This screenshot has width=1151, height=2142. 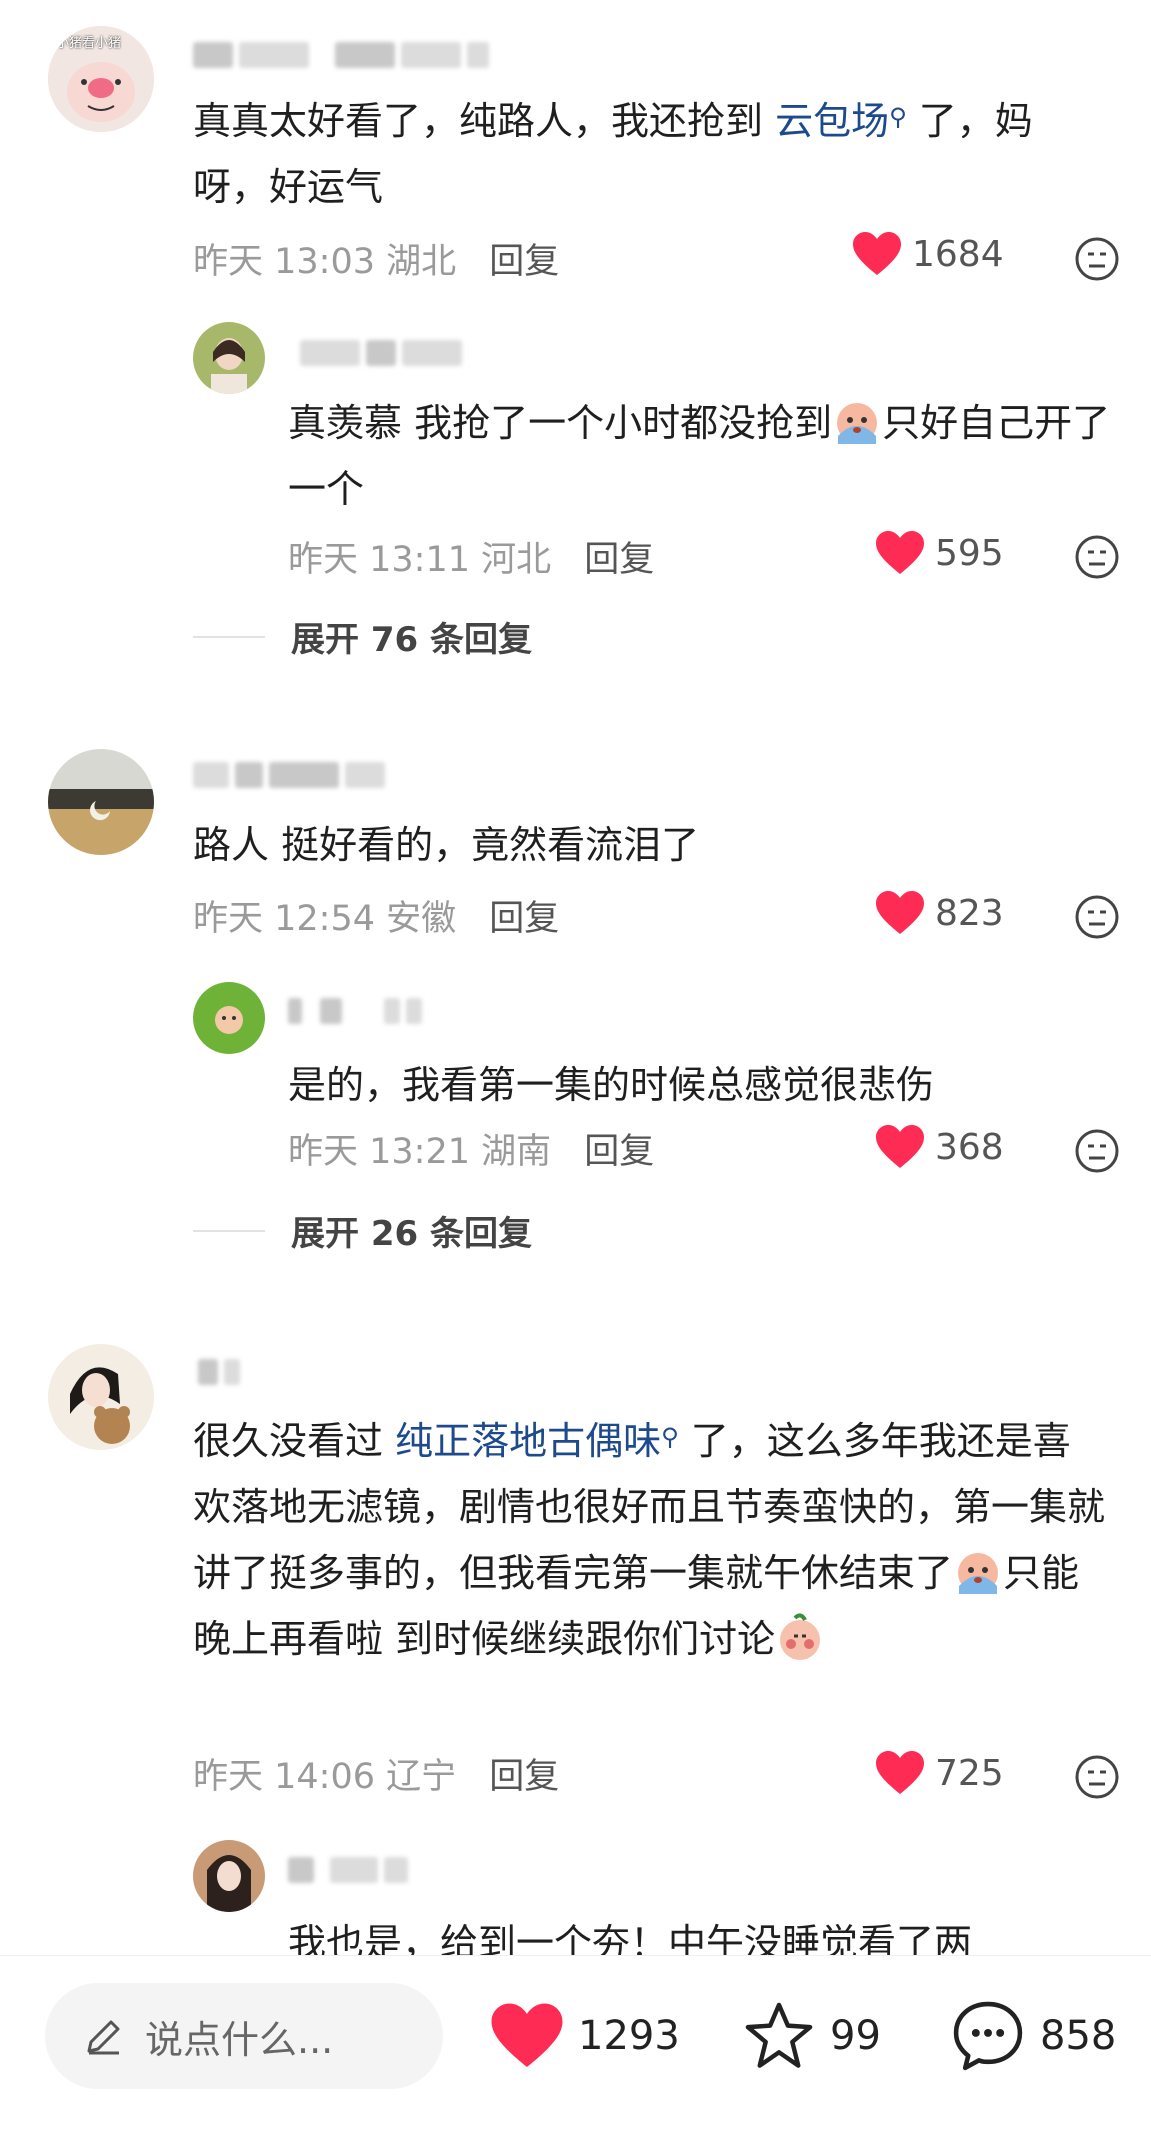 I want to click on location: 河北, so click(x=516, y=560).